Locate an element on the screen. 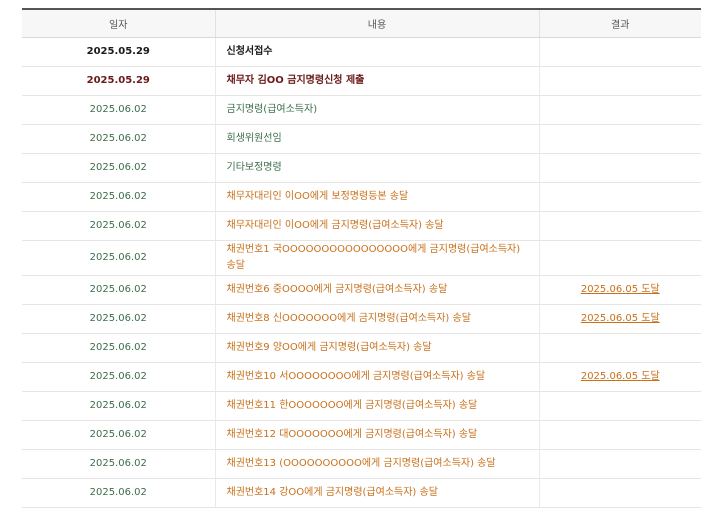 Image resolution: width=713 pixels, height=516 pixels. table-row: 2025.05.29 신청서접수 is located at coordinates (361, 52).